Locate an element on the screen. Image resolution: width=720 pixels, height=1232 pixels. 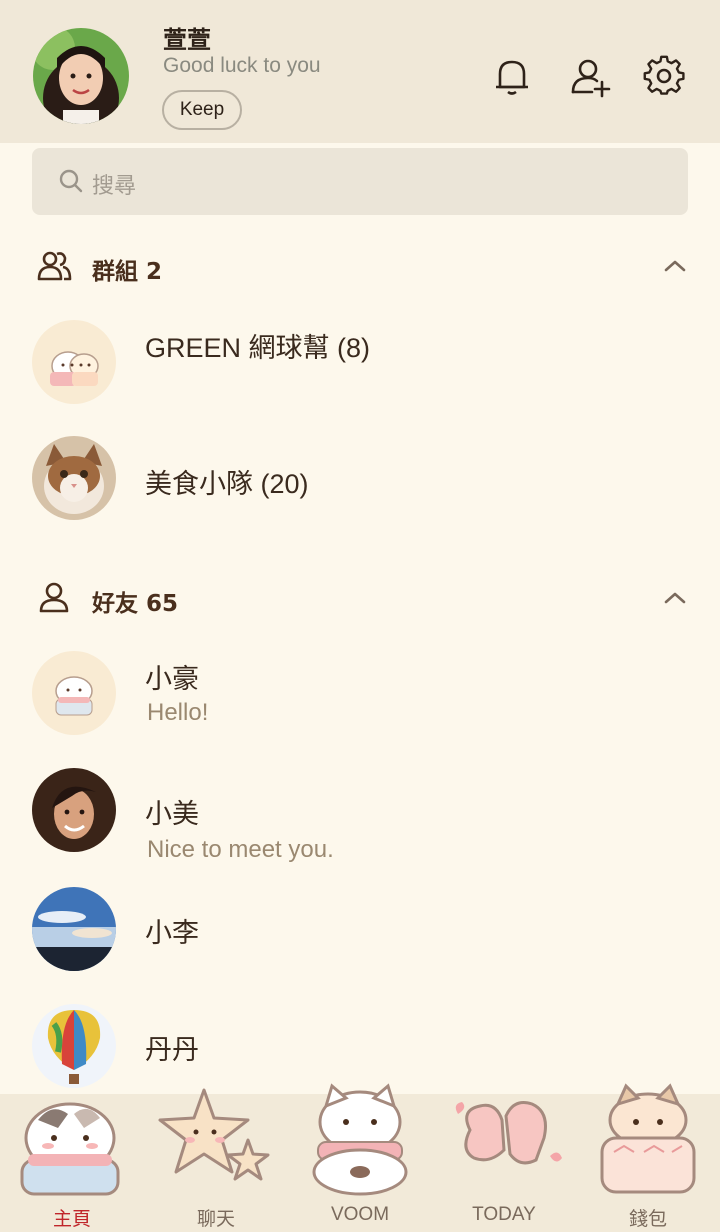
friend-name: 小李 is located at coordinates (172, 933).